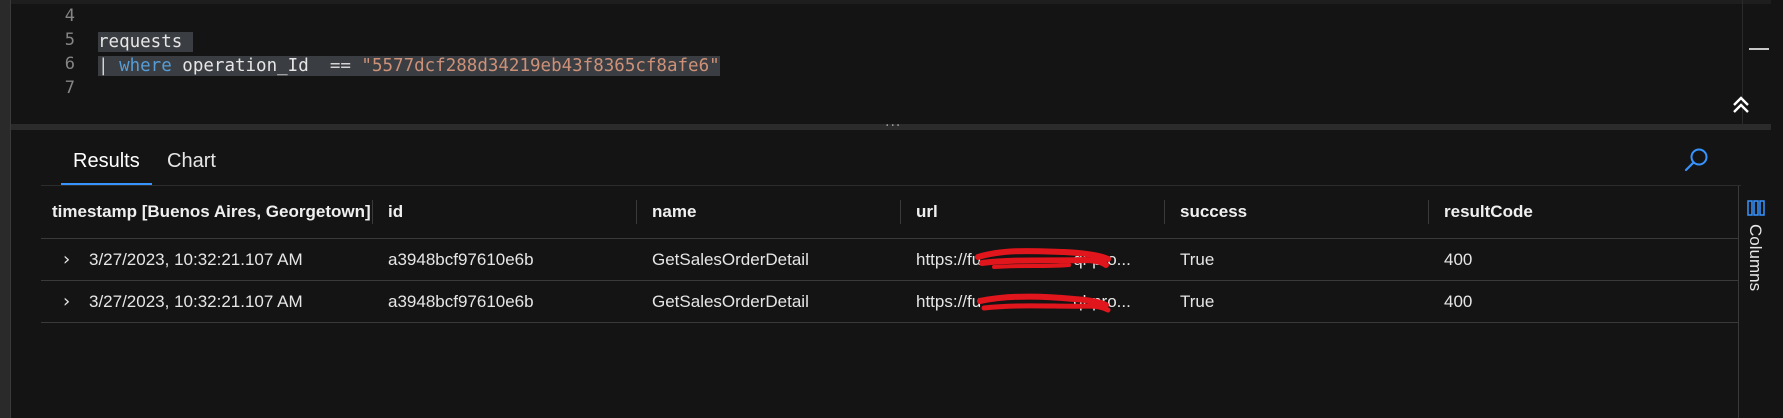  What do you see at coordinates (535, 66) in the screenshot?
I see `string-literal-token: "5577dcf288d34219eb43f8365cf8afe6"` at bounding box center [535, 66].